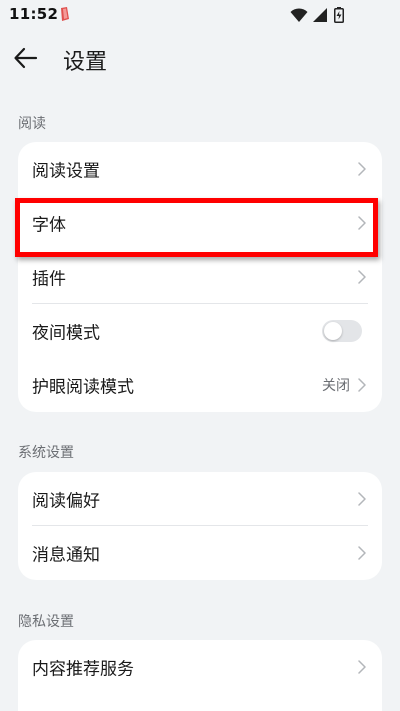 The width and height of the screenshot is (400, 711). Describe the element at coordinates (200, 499) in the screenshot. I see `reading-preferences-item: 阅读偏好` at that location.